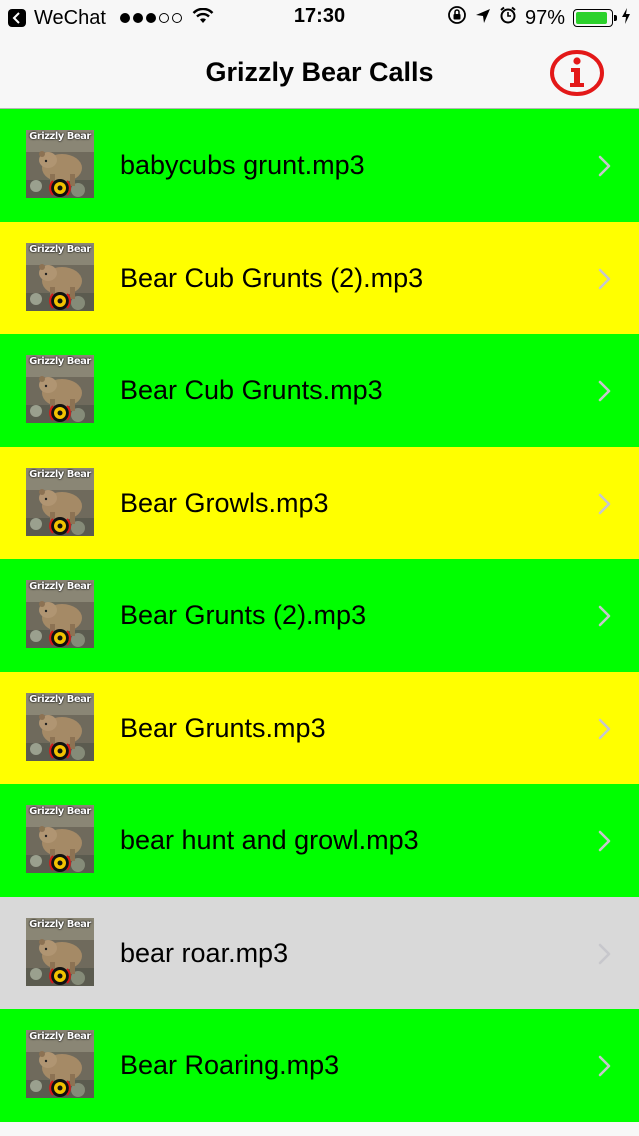 Image resolution: width=639 pixels, height=1136 pixels. Describe the element at coordinates (269, 840) in the screenshot. I see `list-item-label: bear hunt and growl.mp3` at that location.